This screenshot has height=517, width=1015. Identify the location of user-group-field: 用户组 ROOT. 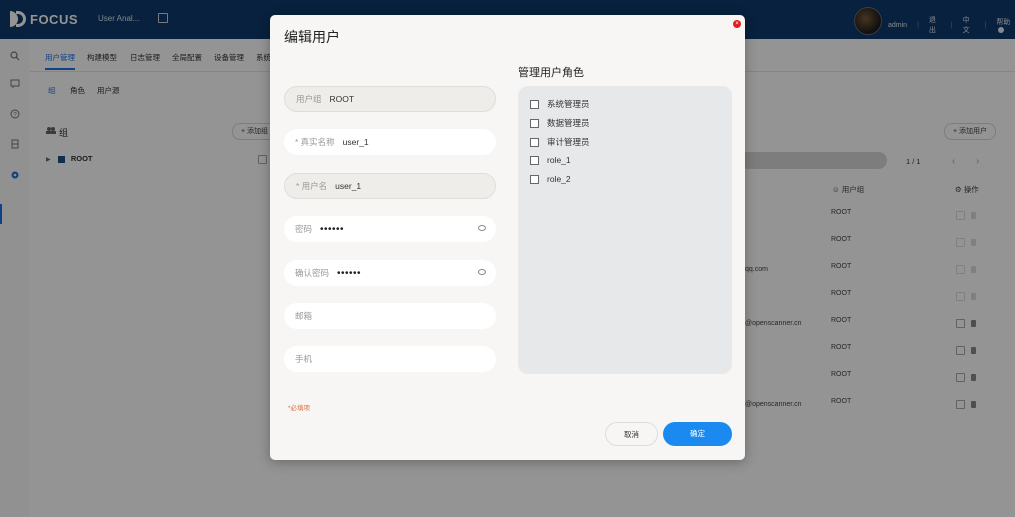
(390, 99).